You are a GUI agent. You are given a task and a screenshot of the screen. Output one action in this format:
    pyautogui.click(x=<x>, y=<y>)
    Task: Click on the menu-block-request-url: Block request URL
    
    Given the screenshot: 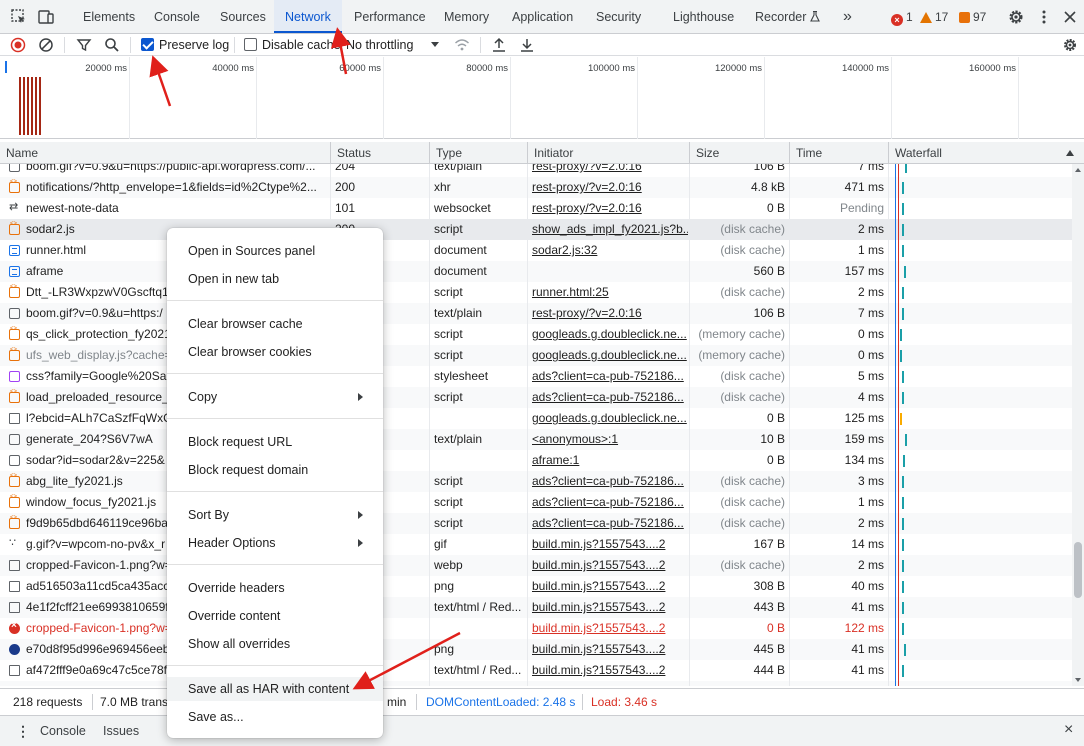 What is the action you would take?
    pyautogui.click(x=275, y=442)
    